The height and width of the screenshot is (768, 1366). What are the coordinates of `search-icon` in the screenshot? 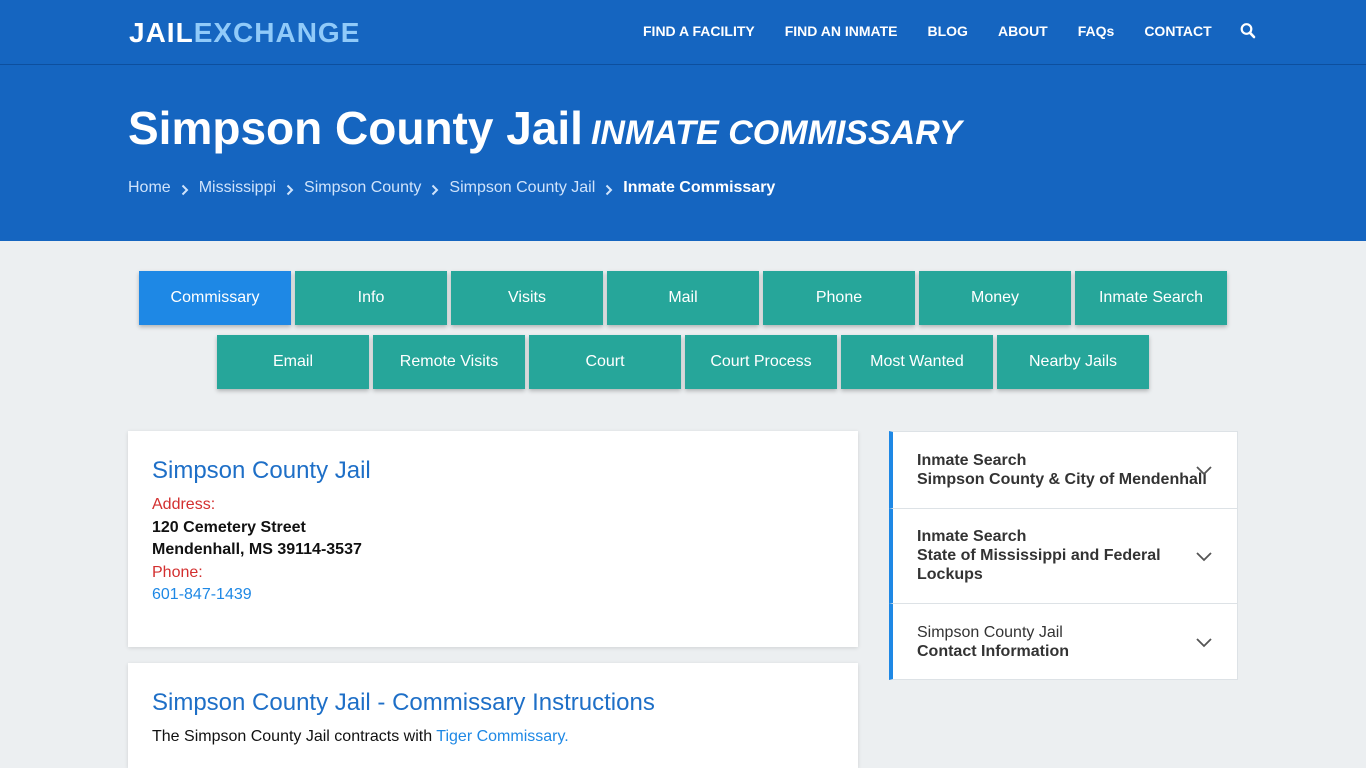 It's located at (1248, 31).